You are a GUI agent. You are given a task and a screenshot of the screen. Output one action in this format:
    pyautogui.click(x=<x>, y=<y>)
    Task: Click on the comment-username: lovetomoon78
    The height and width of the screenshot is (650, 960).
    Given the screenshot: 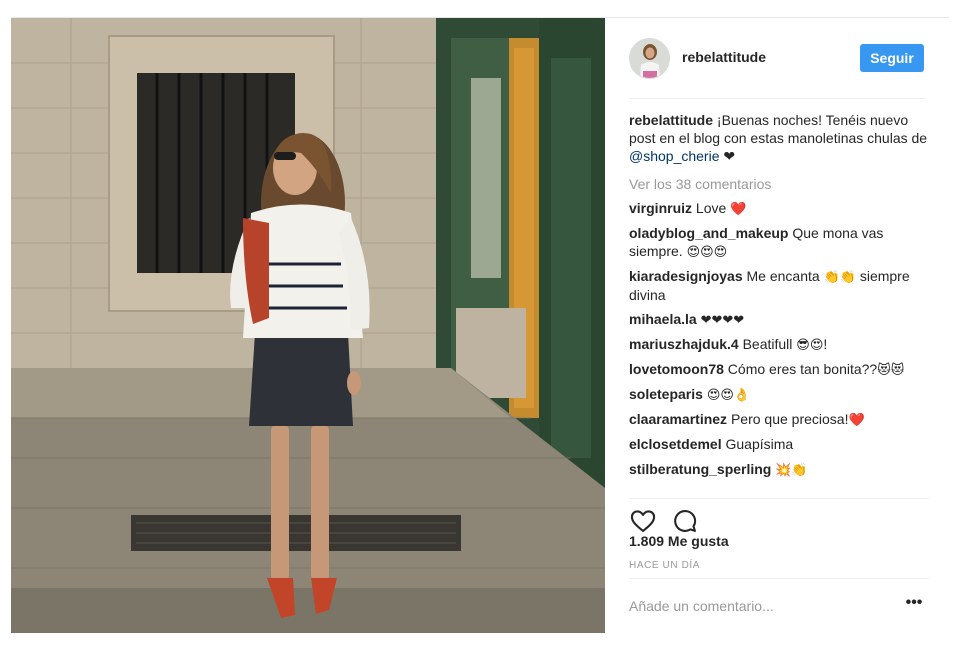 What is the action you would take?
    pyautogui.click(x=676, y=369)
    